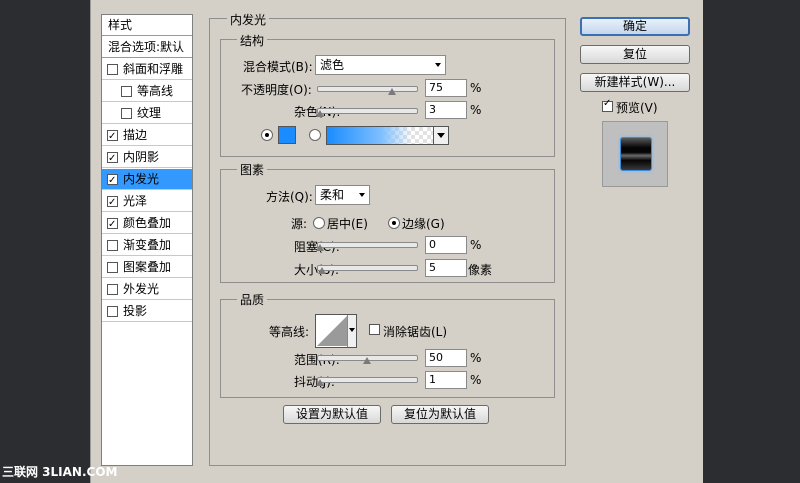  Describe the element at coordinates (446, 268) in the screenshot. I see `size-input: 5` at that location.